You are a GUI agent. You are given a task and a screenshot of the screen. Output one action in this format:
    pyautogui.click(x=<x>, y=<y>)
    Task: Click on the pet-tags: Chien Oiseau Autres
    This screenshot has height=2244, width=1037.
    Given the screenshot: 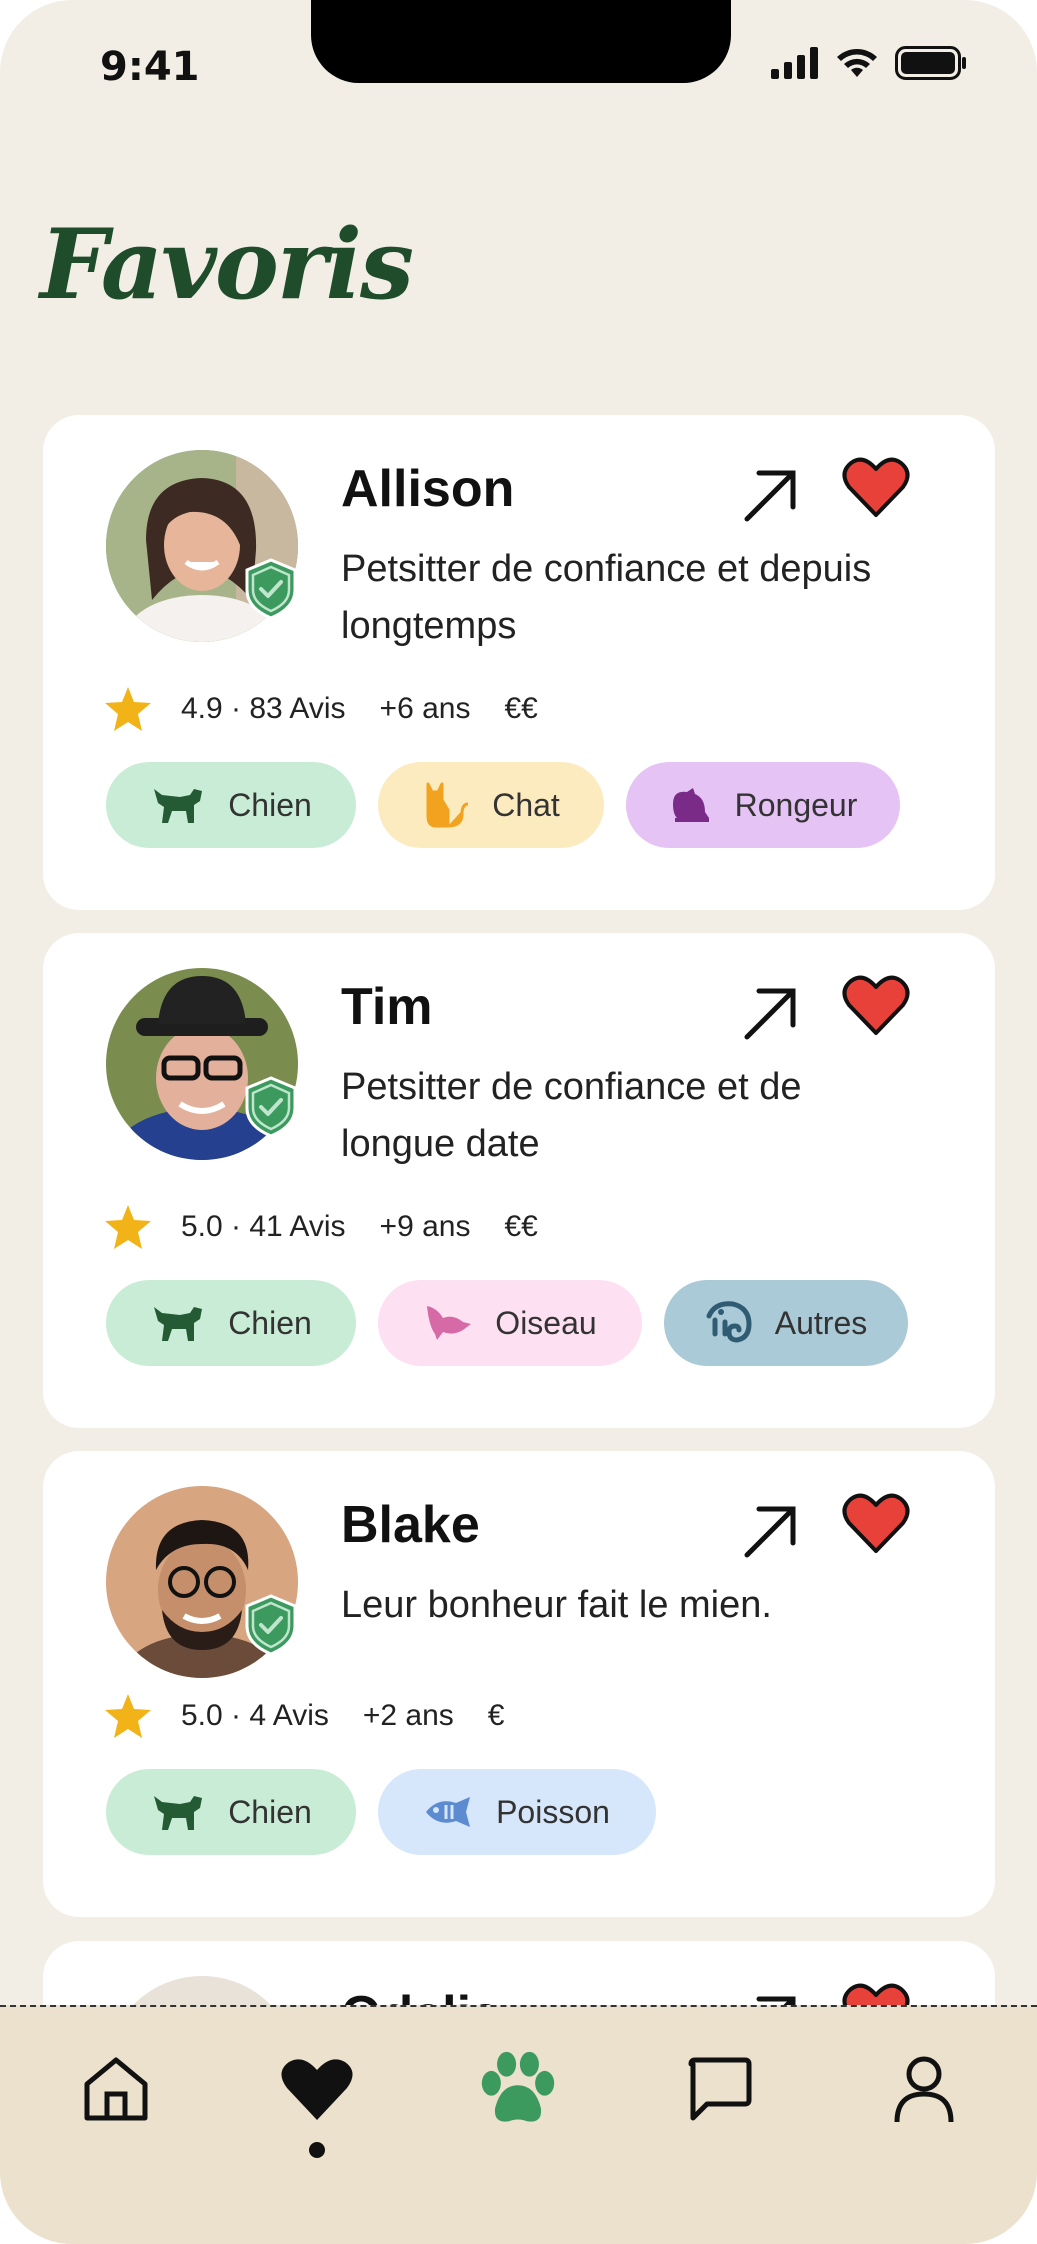 What is the action you would take?
    pyautogui.click(x=507, y=1323)
    